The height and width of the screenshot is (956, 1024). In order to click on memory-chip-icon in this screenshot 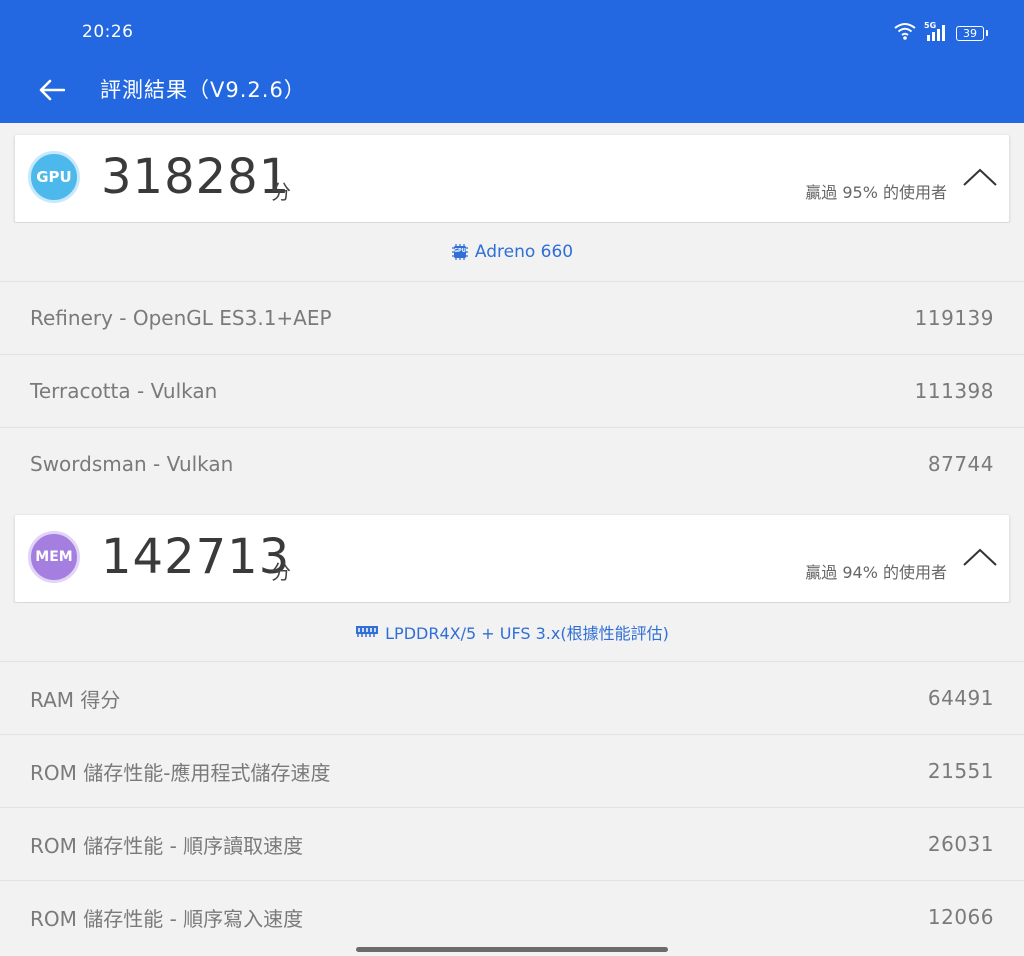, I will do `click(367, 632)`.